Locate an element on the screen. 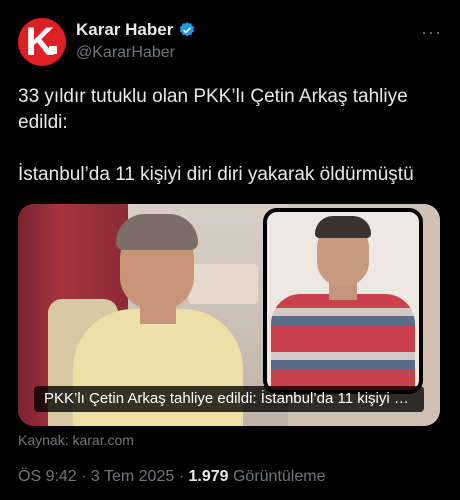 Image resolution: width=460 pixels, height=500 pixels. tweet-meta: ÖS 9:42 · 3 Tem 2025 · 1.979 Görüntüleme is located at coordinates (171, 477).